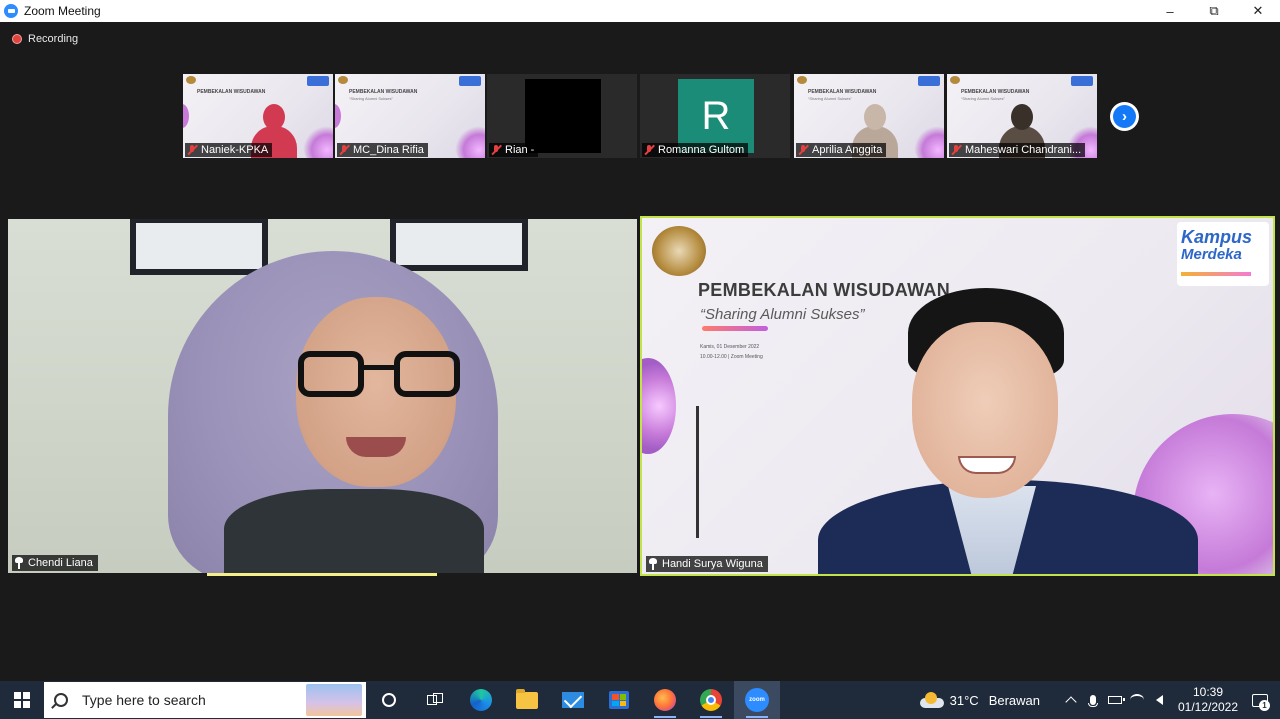 This screenshot has width=1280, height=719. Describe the element at coordinates (17, 39) in the screenshot. I see `recording-dot-icon` at that location.